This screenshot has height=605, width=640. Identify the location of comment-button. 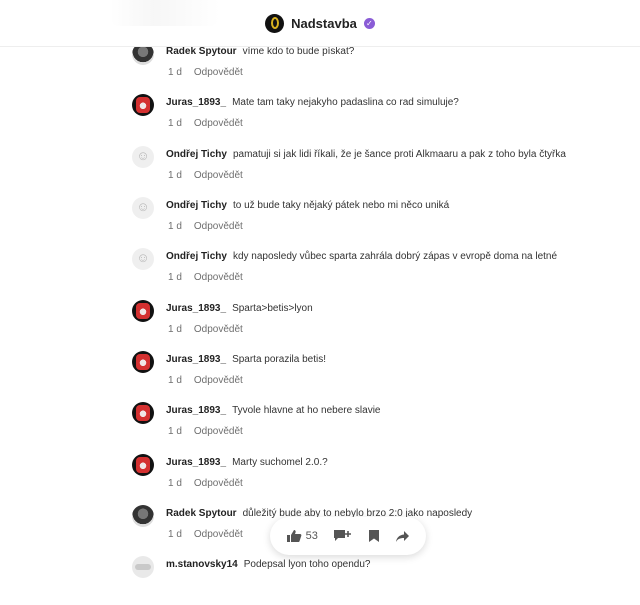
(343, 536).